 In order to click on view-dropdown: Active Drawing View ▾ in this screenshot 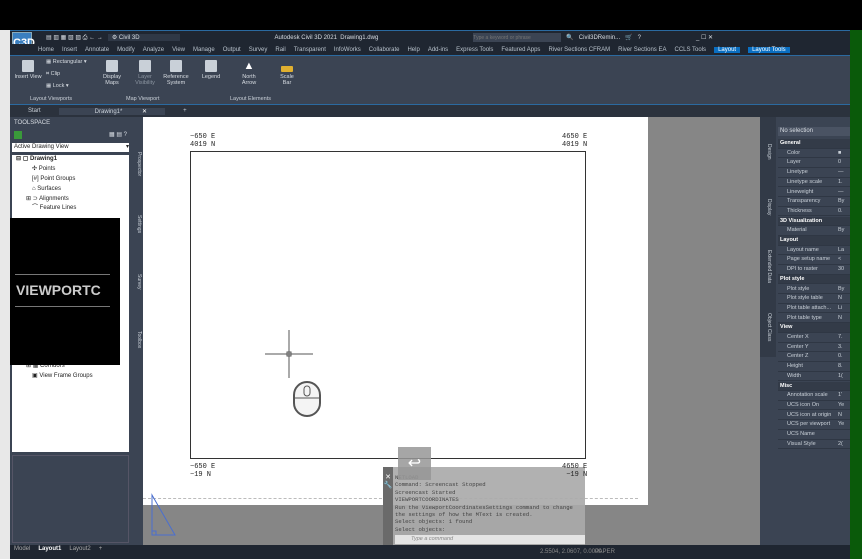, I will do `click(70, 147)`.